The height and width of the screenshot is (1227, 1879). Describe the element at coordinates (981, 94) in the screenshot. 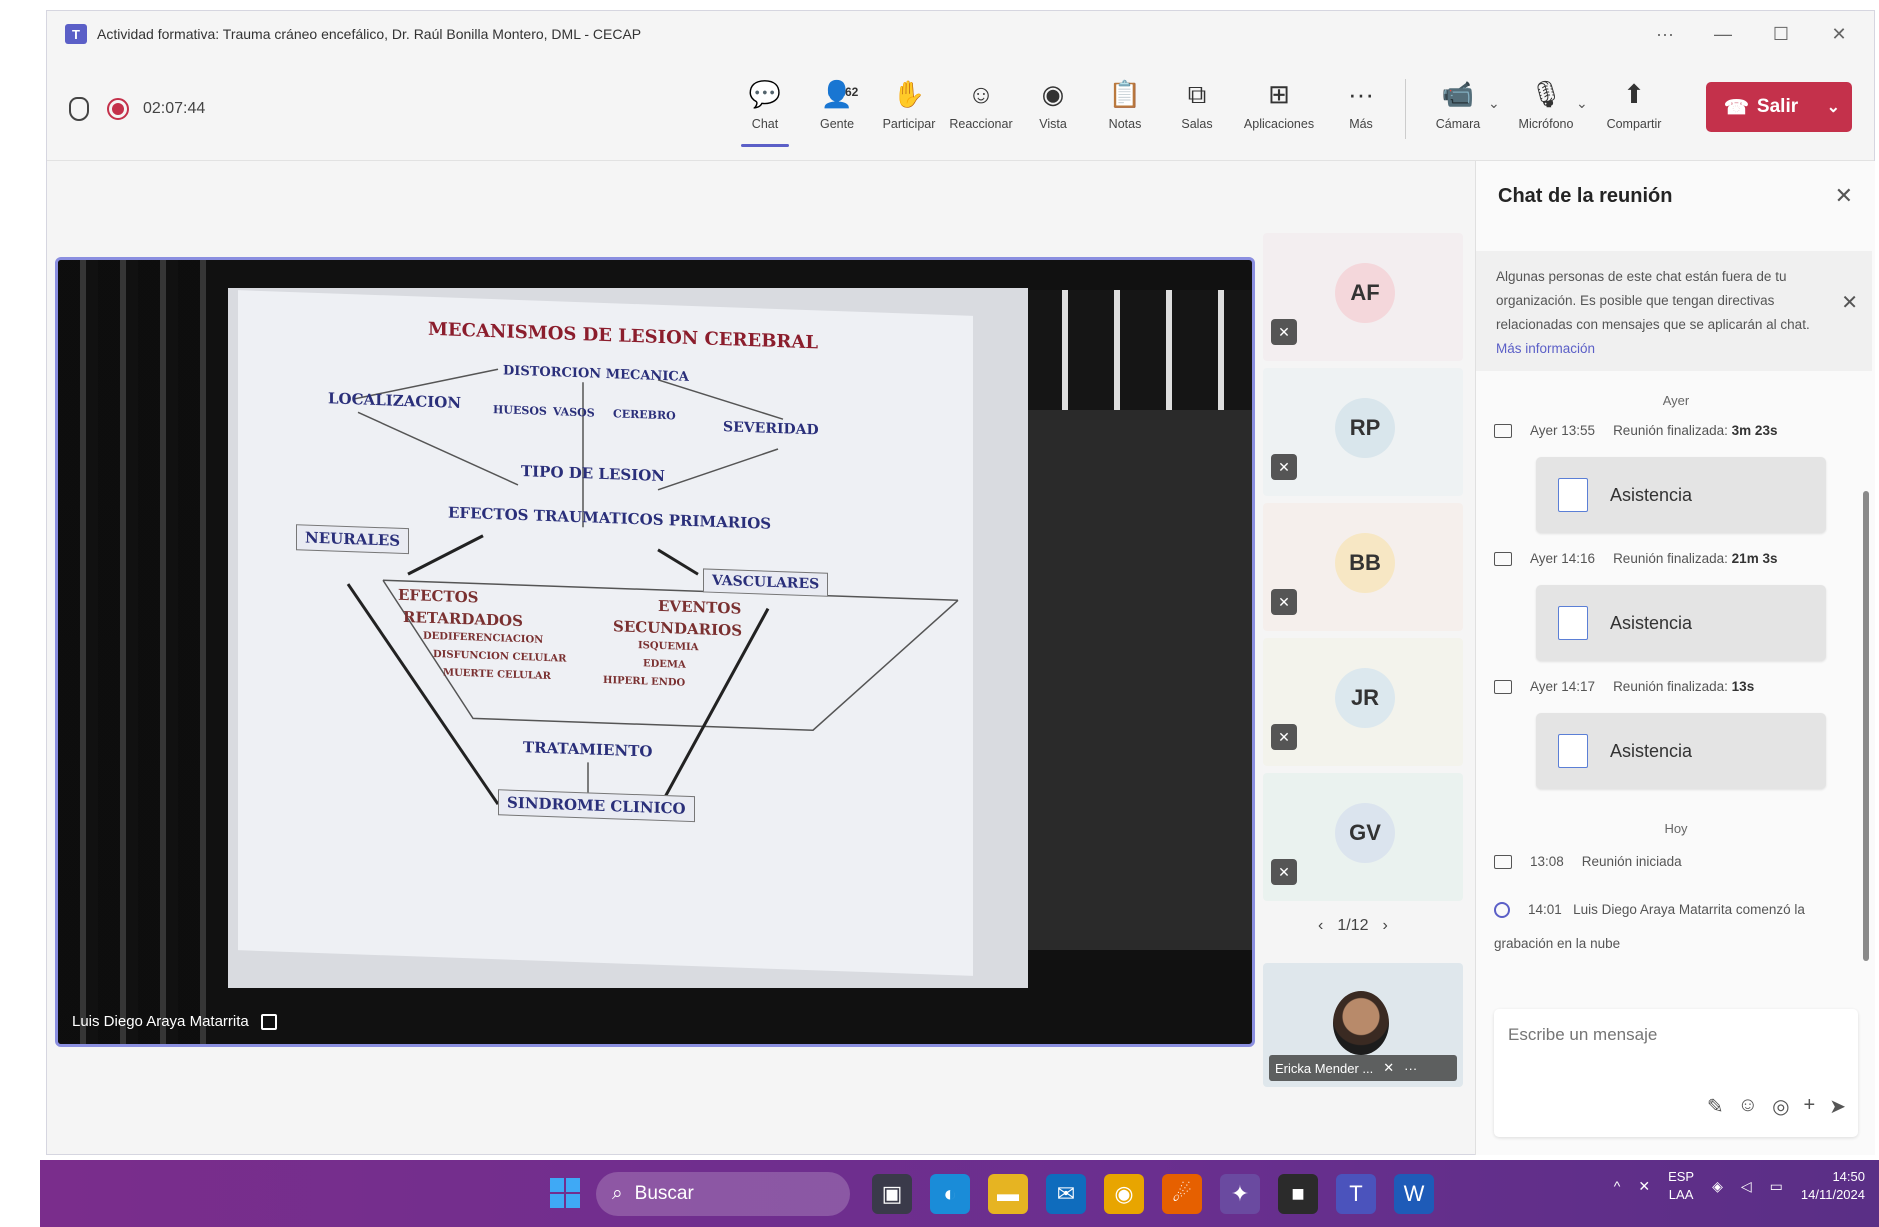

I see `smiley-icon: ☺` at that location.